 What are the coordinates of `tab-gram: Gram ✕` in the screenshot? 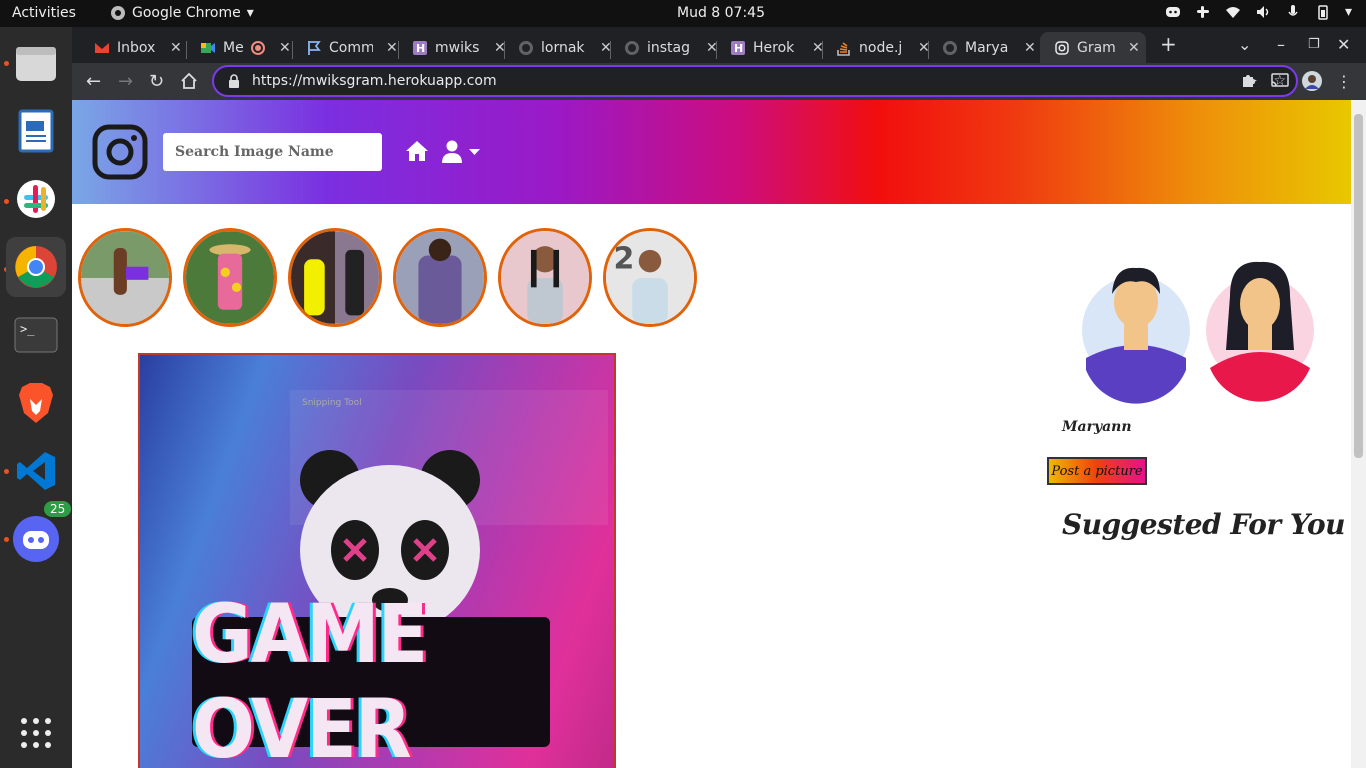 It's located at (1093, 47).